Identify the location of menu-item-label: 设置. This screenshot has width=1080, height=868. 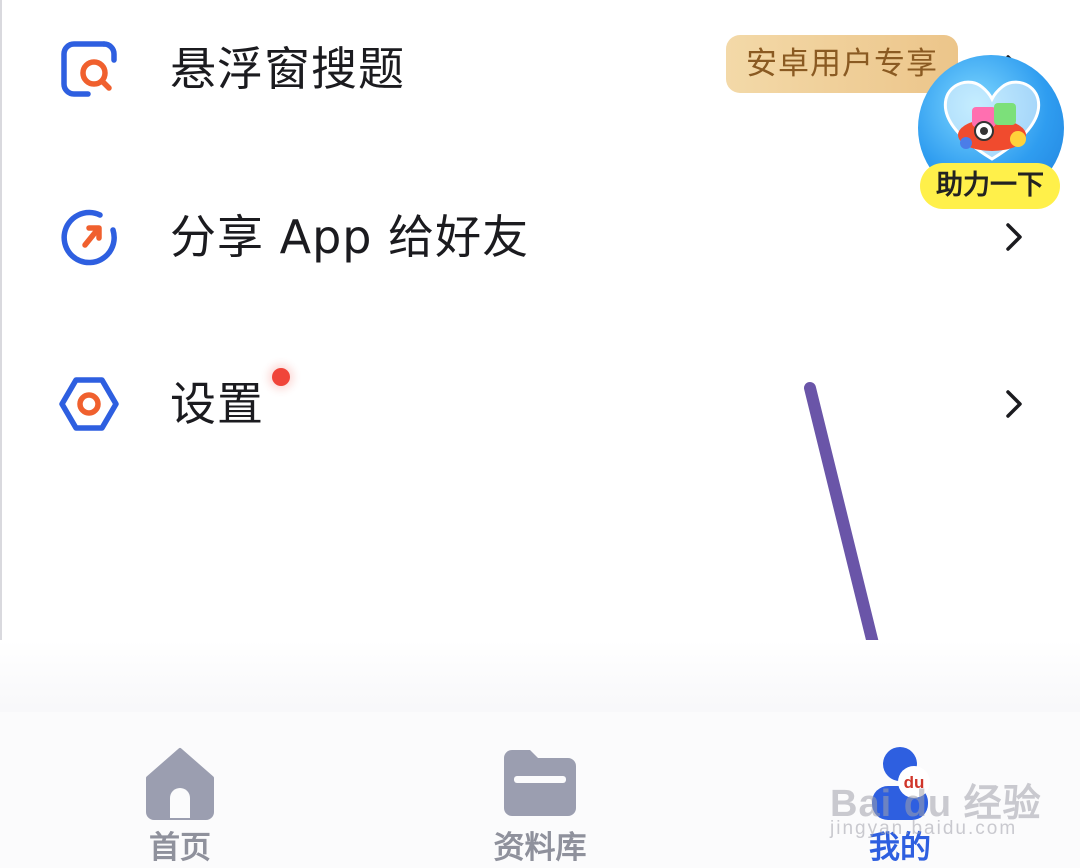
(217, 404).